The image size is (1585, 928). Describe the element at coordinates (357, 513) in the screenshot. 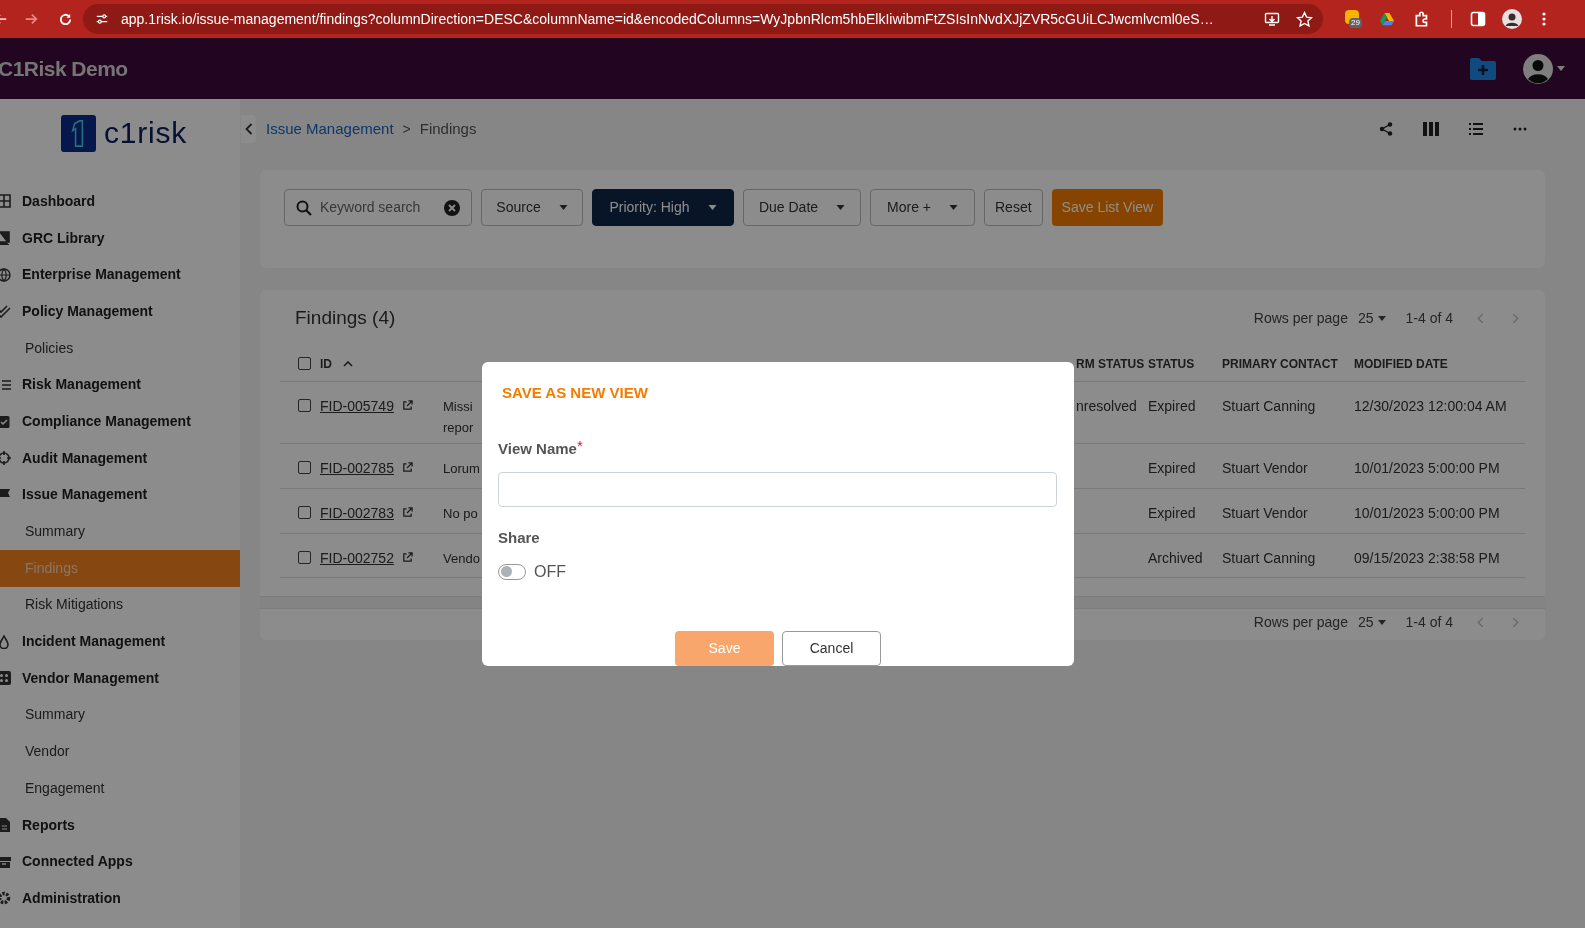

I see `finding-id-link: FID-002783` at that location.